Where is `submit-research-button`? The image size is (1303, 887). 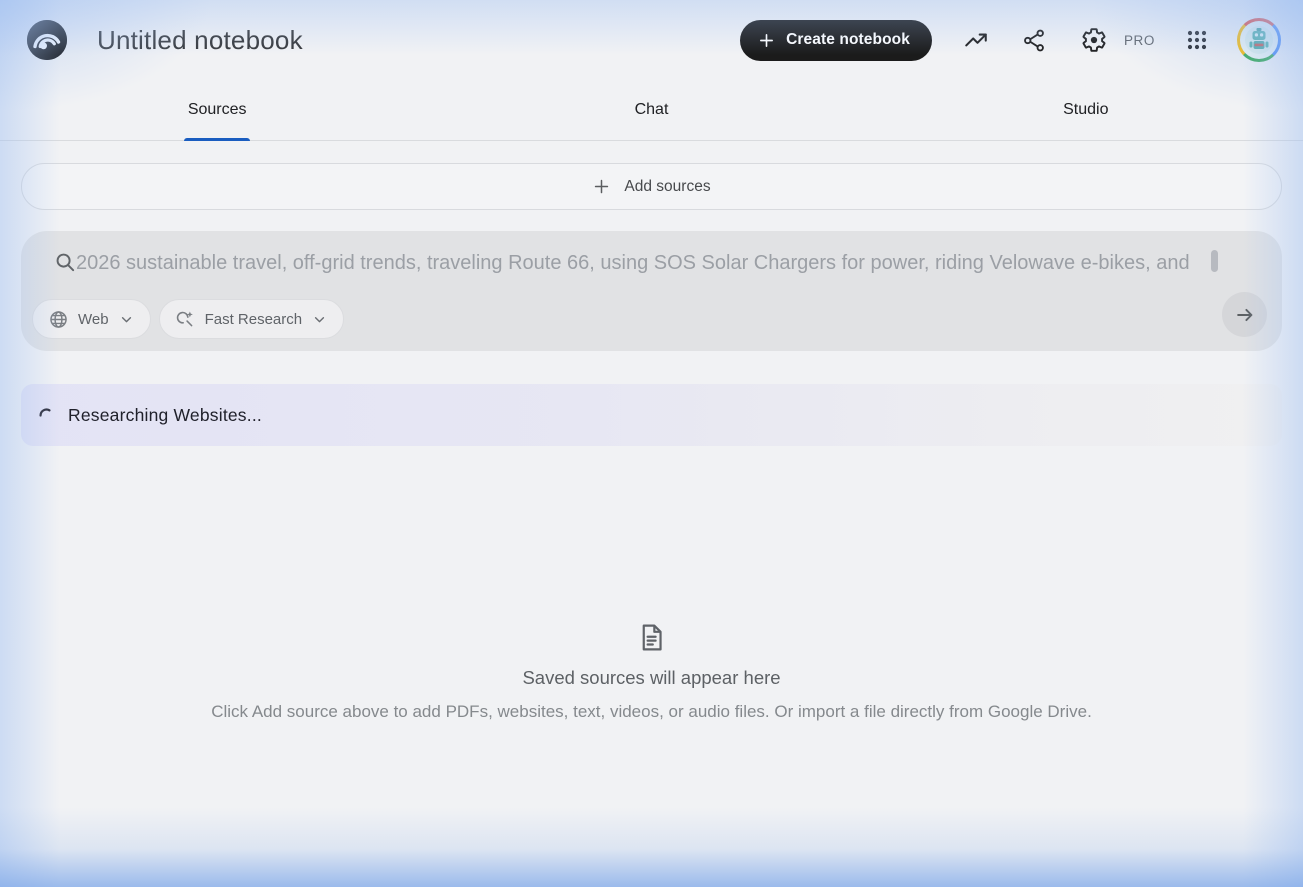 submit-research-button is located at coordinates (1244, 314).